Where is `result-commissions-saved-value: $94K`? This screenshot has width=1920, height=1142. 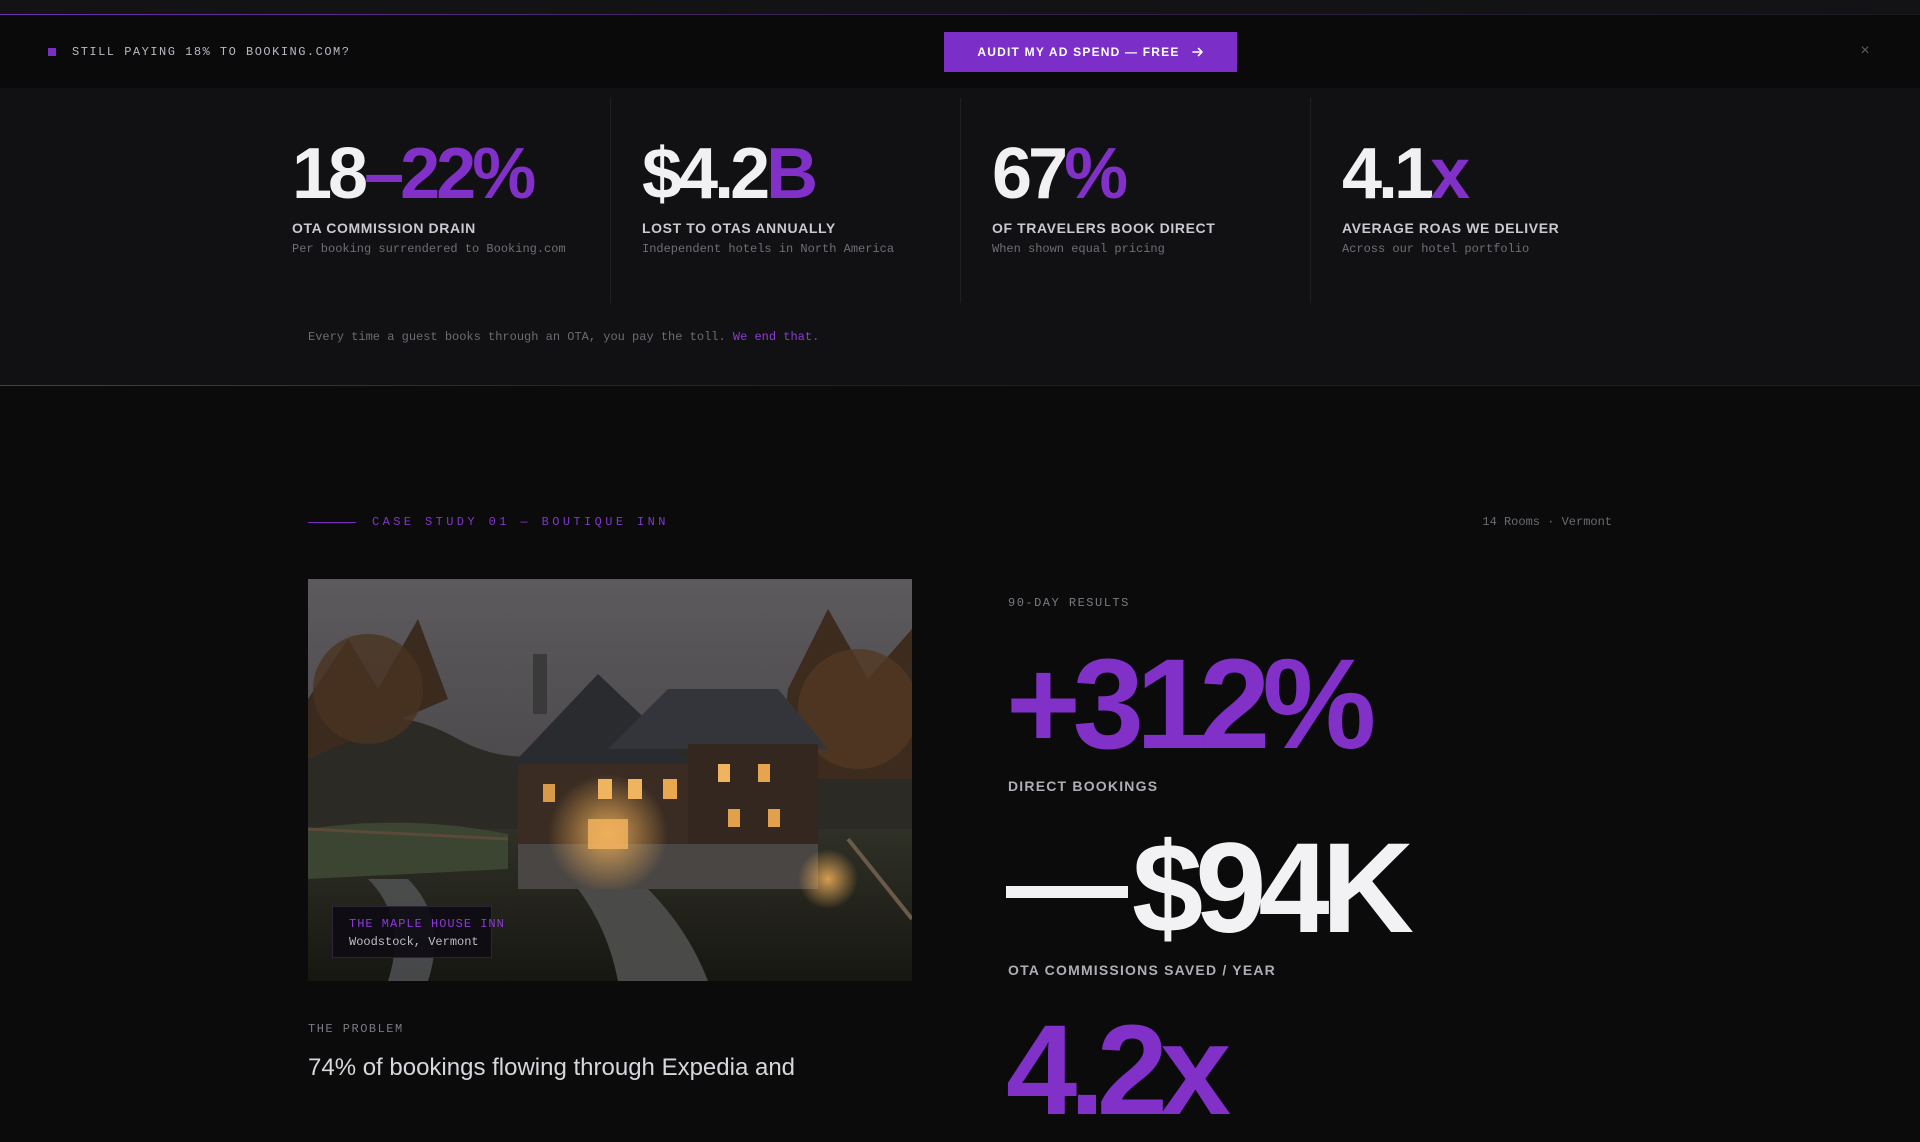
result-commissions-saved-value: $94K is located at coordinates (1210, 889).